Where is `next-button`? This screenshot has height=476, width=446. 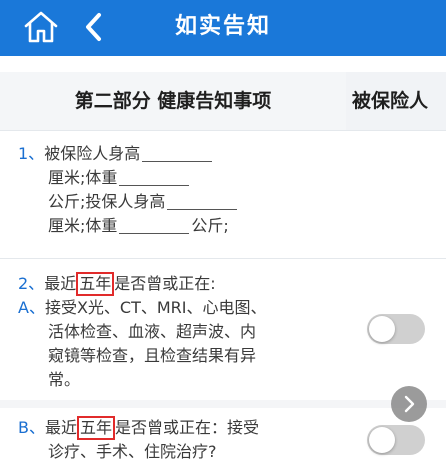
next-button is located at coordinates (409, 404).